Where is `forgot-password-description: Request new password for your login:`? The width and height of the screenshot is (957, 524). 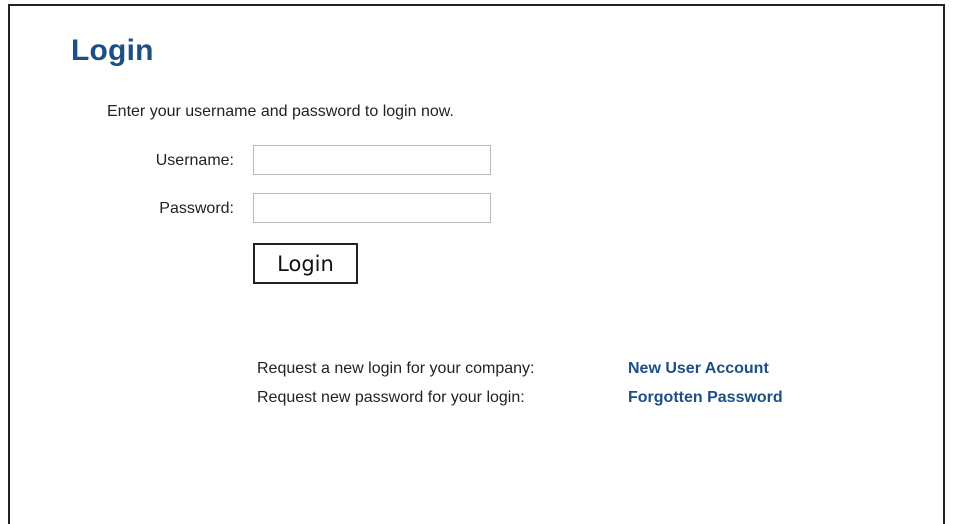
forgot-password-description: Request new password for your login: is located at coordinates (391, 397).